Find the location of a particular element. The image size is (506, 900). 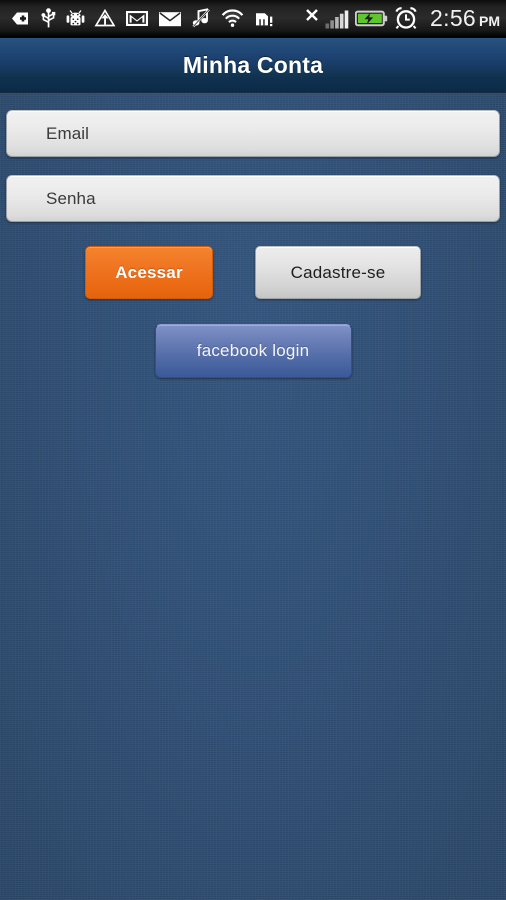

status-bar-clock: 2:56 PM is located at coordinates (465, 18).